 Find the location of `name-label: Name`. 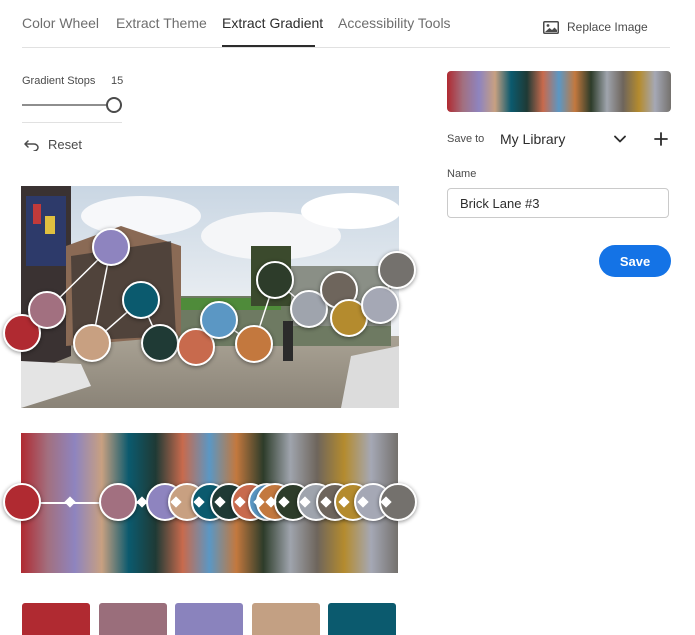

name-label: Name is located at coordinates (462, 174).